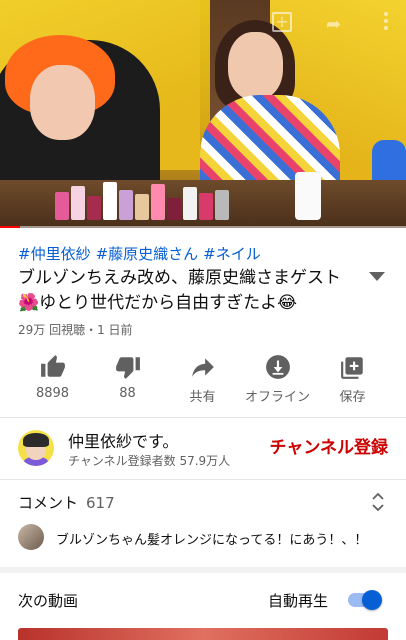  I want to click on video-title: ブルゾンちえみ改め、藤原史織さまゲスト🌺ゆとり世代だから自由すぎたよ😂, so click(188, 291).